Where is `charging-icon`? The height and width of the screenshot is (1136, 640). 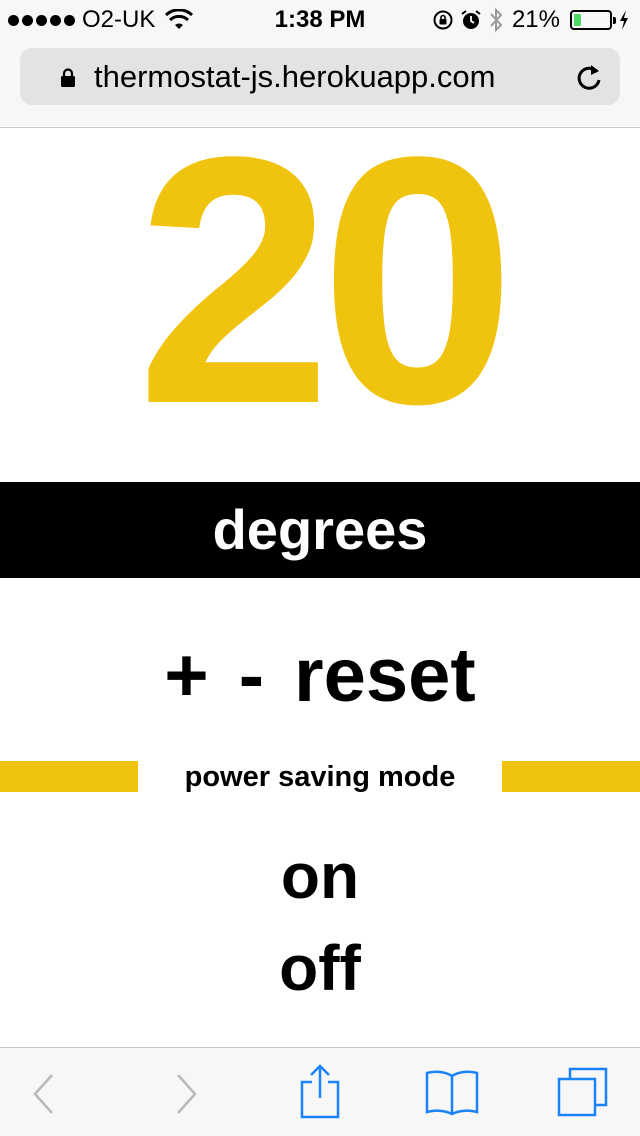
charging-icon is located at coordinates (624, 20).